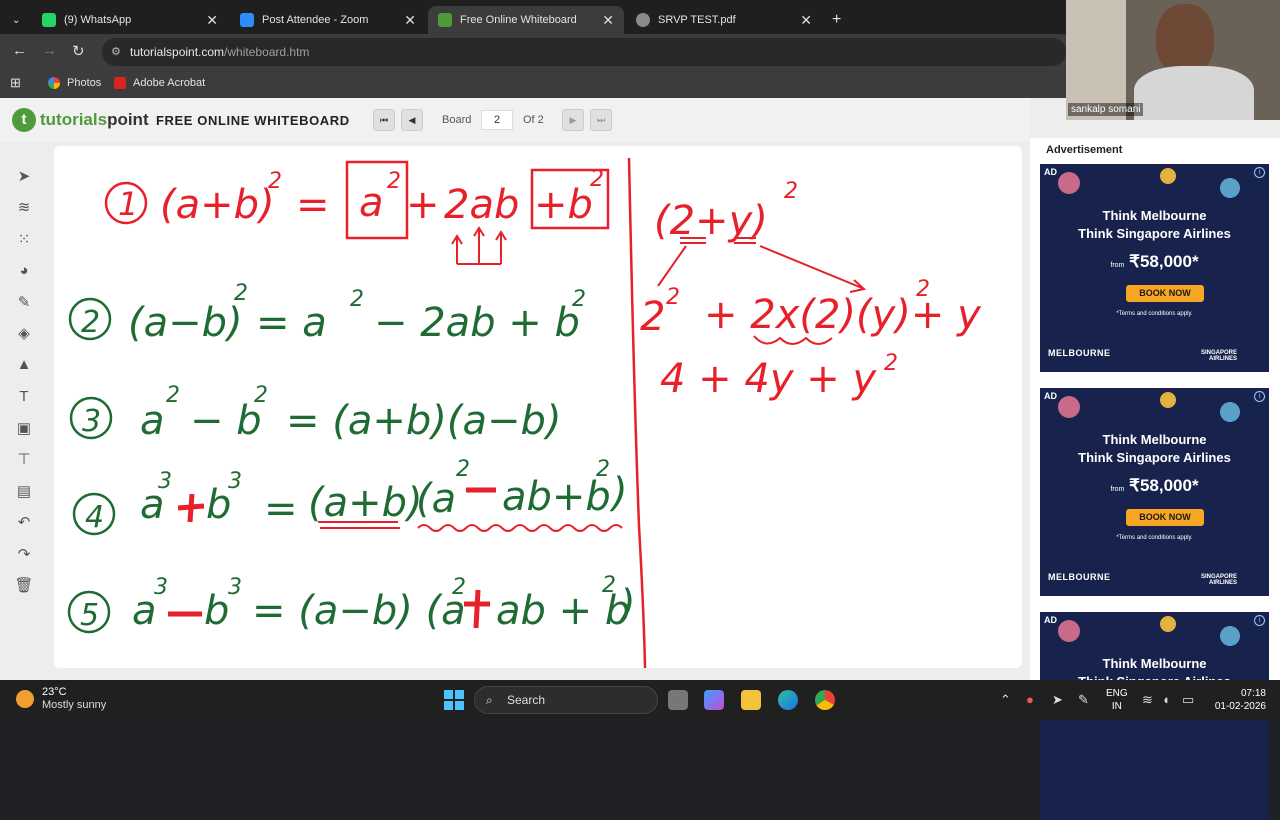  What do you see at coordinates (24, 334) in the screenshot?
I see `eraser-tool: ◈` at bounding box center [24, 334].